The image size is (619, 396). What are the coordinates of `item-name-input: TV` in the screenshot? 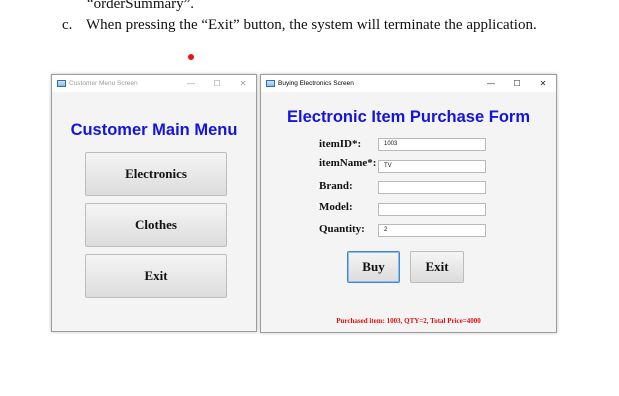 It's located at (432, 166).